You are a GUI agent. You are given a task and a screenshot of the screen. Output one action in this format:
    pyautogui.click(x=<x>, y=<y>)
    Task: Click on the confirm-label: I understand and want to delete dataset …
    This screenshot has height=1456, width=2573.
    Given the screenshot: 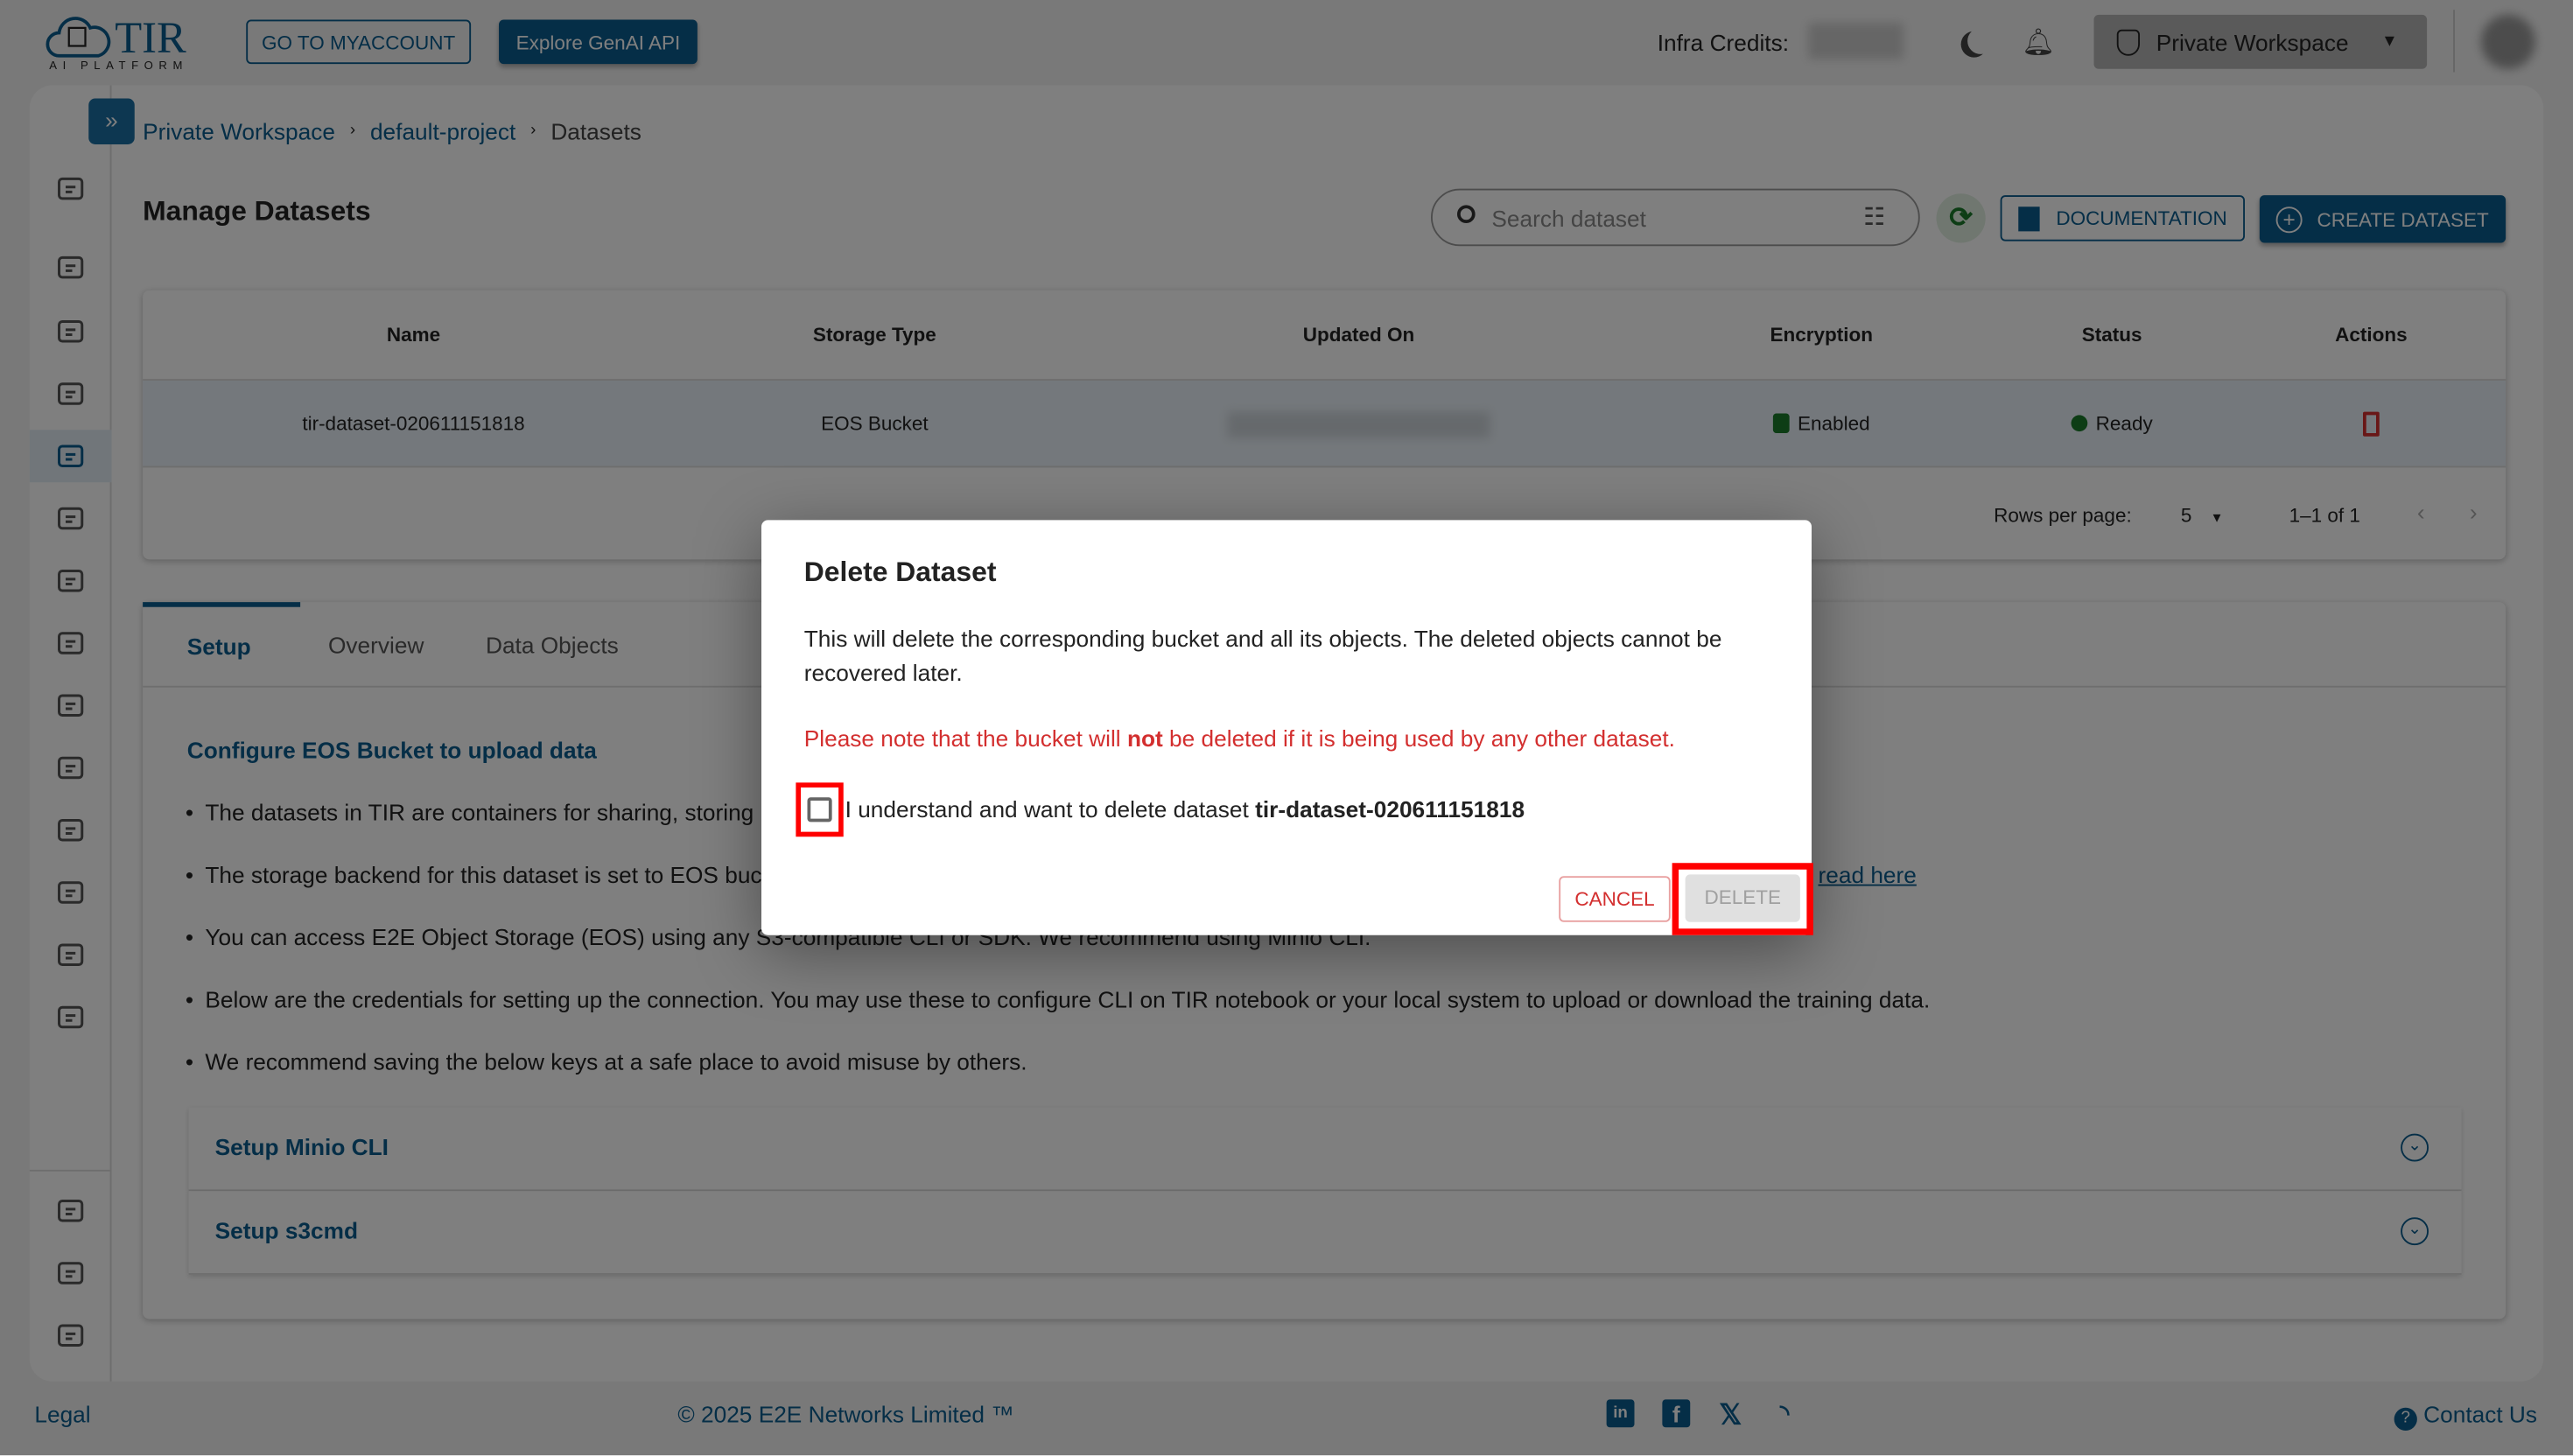 What is the action you would take?
    pyautogui.click(x=1185, y=808)
    